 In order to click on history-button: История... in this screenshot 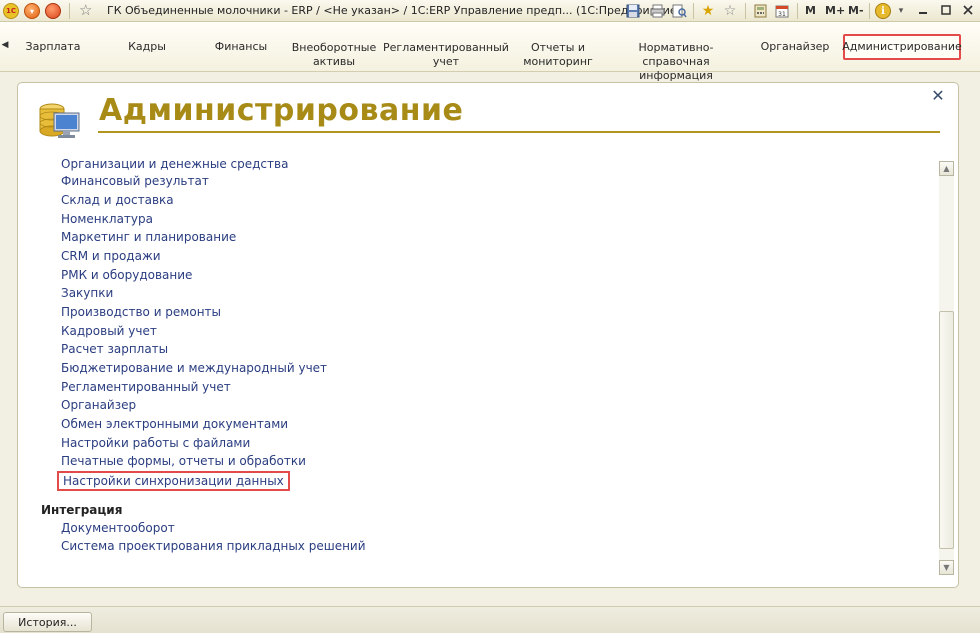, I will do `click(47, 622)`.